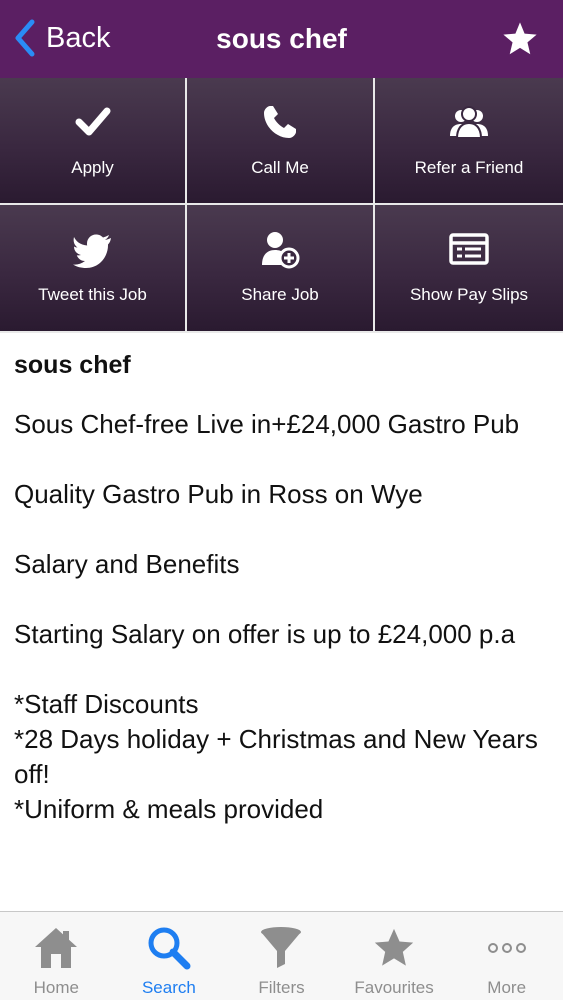 The width and height of the screenshot is (563, 1000). I want to click on tab-favourites: Favourites, so click(394, 956).